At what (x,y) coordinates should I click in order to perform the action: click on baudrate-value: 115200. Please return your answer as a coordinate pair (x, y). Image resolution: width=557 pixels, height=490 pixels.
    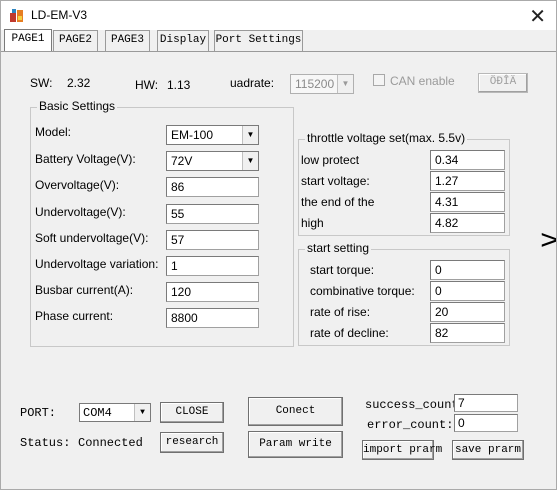
    Looking at the image, I should click on (315, 84).